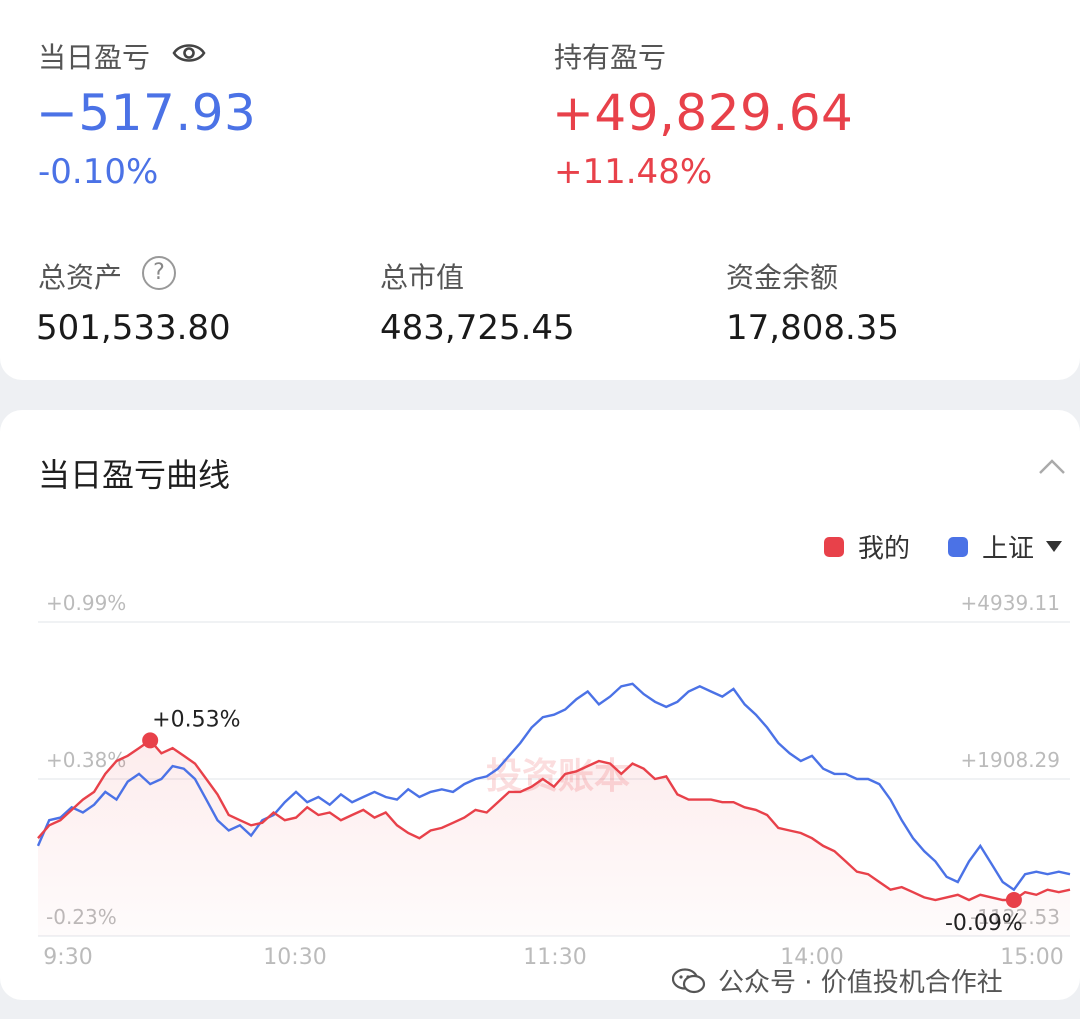 The width and height of the screenshot is (1080, 1019). I want to click on x-tick: 11:30, so click(554, 957).